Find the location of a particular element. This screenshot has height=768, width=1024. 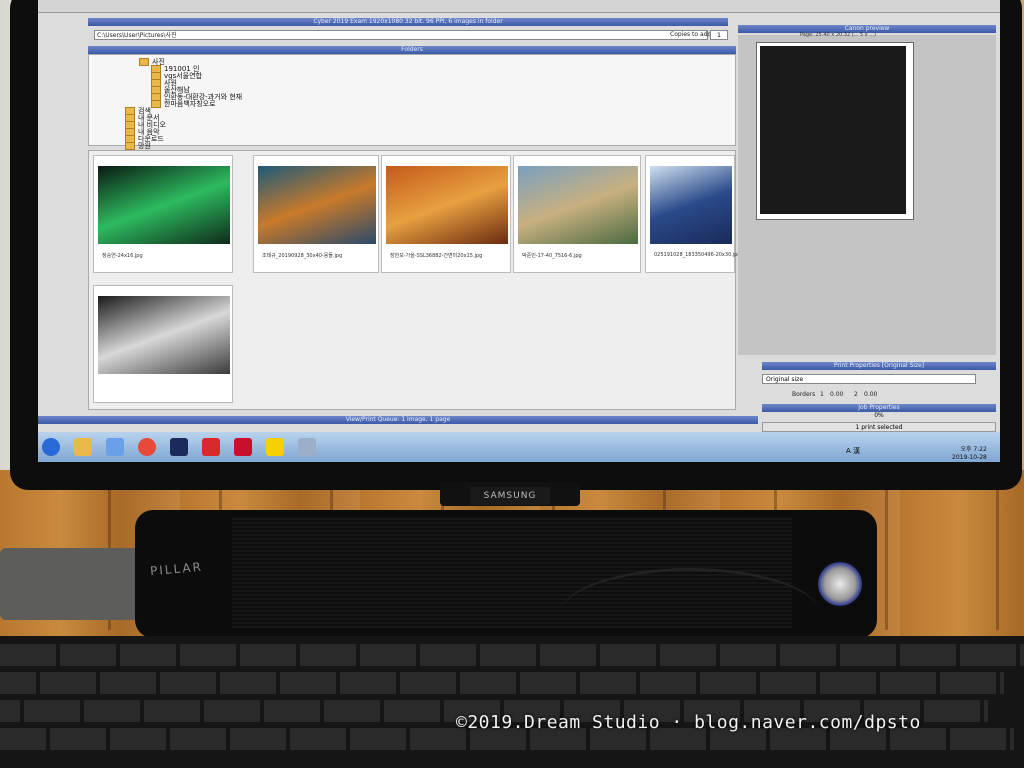

thumbnail-caption: 장한모-가을-SSL36882-간변미20x15.jpg is located at coordinates (436, 256).